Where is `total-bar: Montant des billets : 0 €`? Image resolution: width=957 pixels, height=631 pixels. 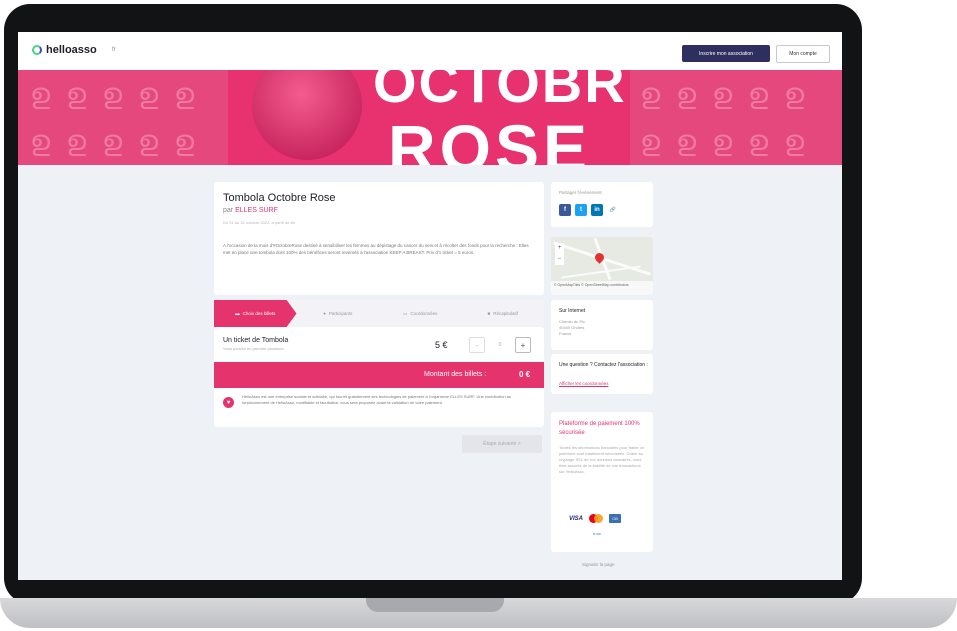
total-bar: Montant des billets : 0 € is located at coordinates (379, 375).